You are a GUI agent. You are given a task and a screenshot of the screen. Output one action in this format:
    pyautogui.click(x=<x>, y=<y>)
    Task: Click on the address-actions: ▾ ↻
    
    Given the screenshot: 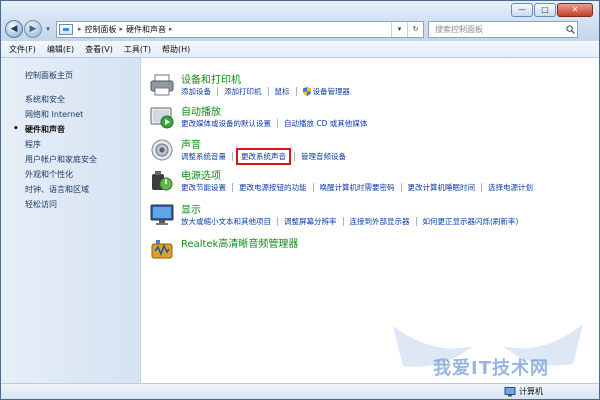 What is the action you would take?
    pyautogui.click(x=407, y=29)
    